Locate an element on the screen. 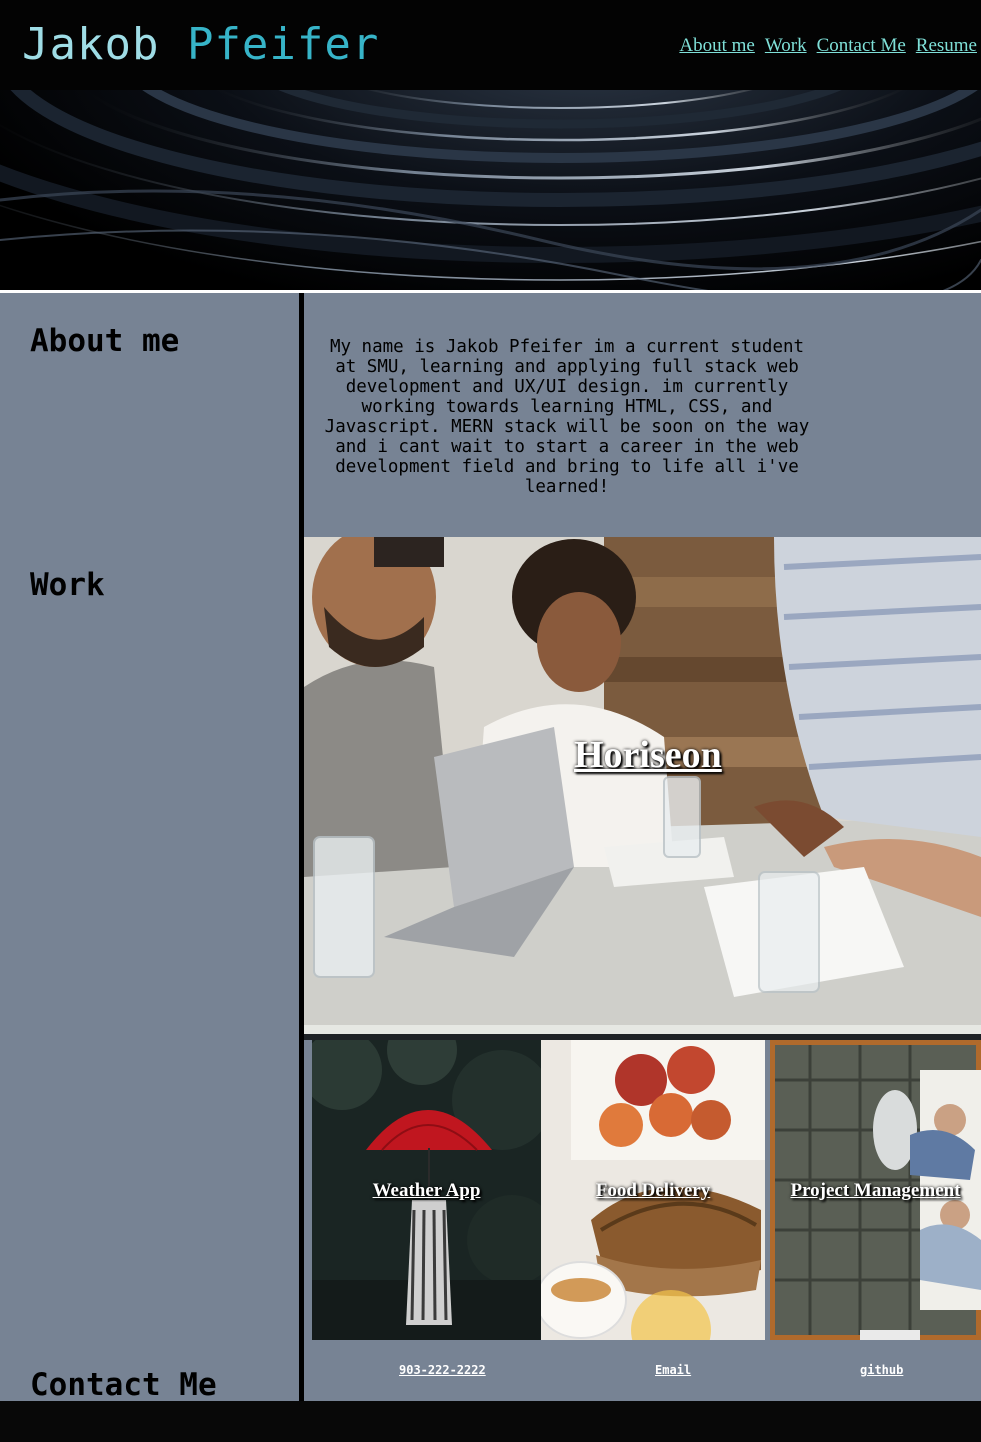 The height and width of the screenshot is (1442, 981). email-link: Email is located at coordinates (673, 1370).